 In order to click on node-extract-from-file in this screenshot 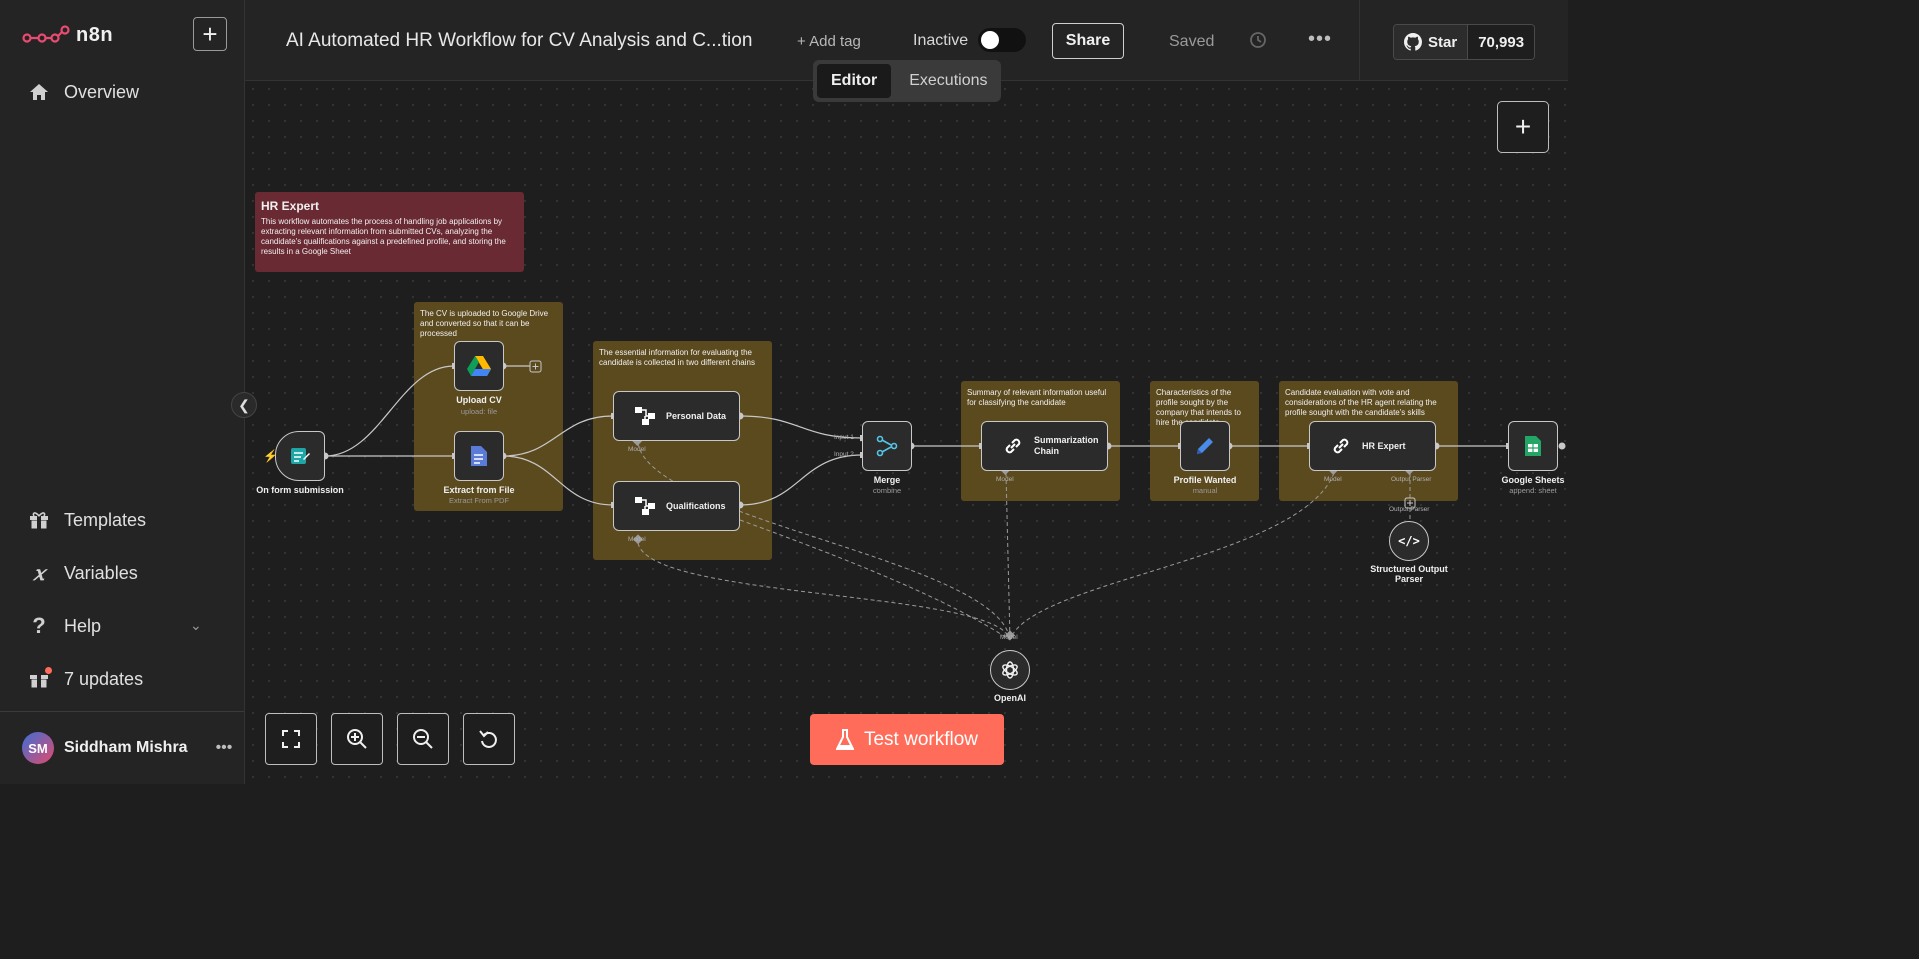, I will do `click(479, 456)`.